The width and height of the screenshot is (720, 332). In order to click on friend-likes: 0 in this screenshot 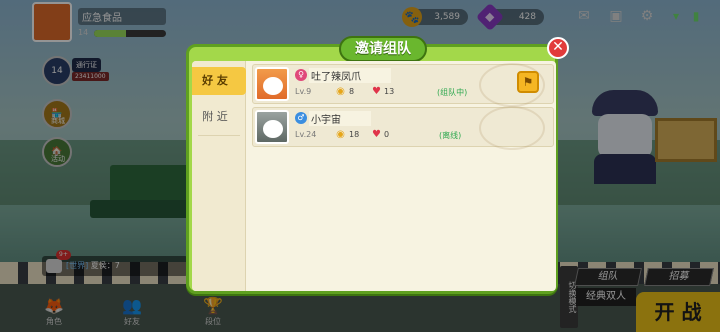, I will do `click(387, 134)`.